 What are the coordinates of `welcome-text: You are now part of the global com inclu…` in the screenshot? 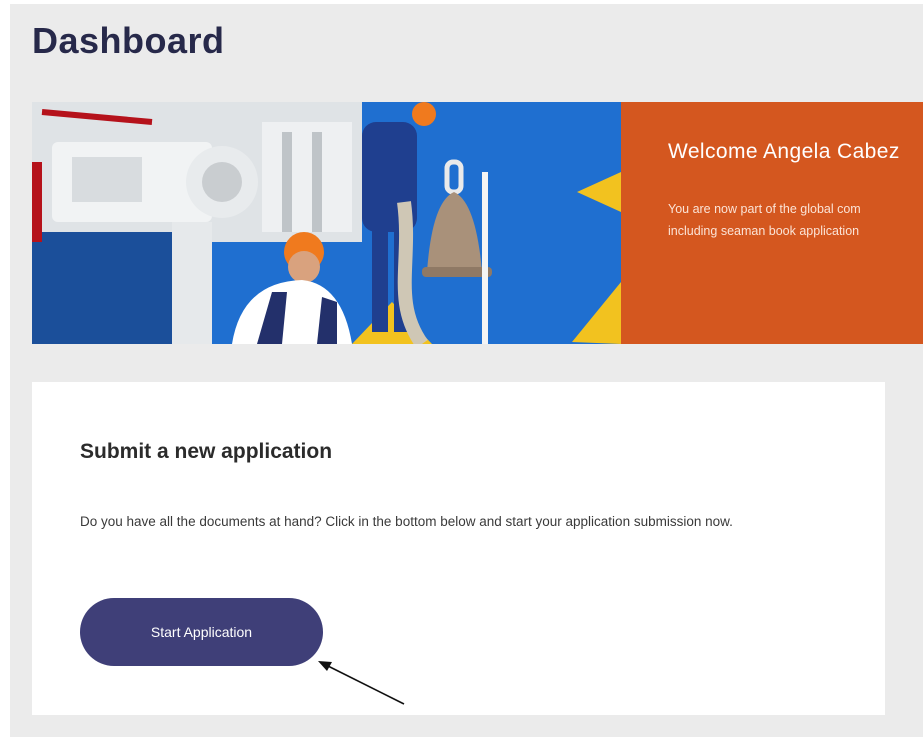 It's located at (795, 220).